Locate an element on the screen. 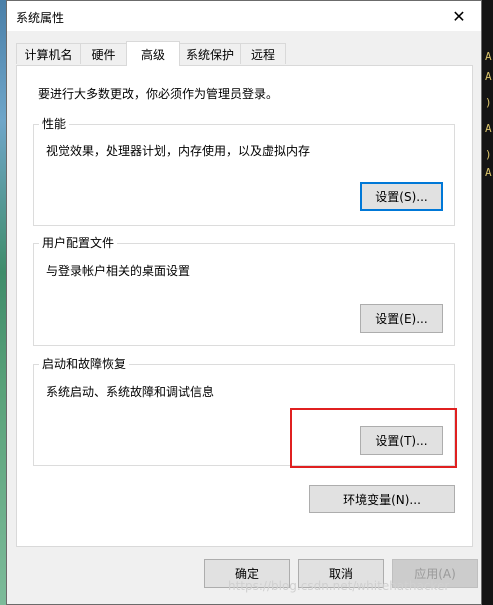 The image size is (493, 605). background-editor-strip: A A ) A ) A is located at coordinates (487, 302).